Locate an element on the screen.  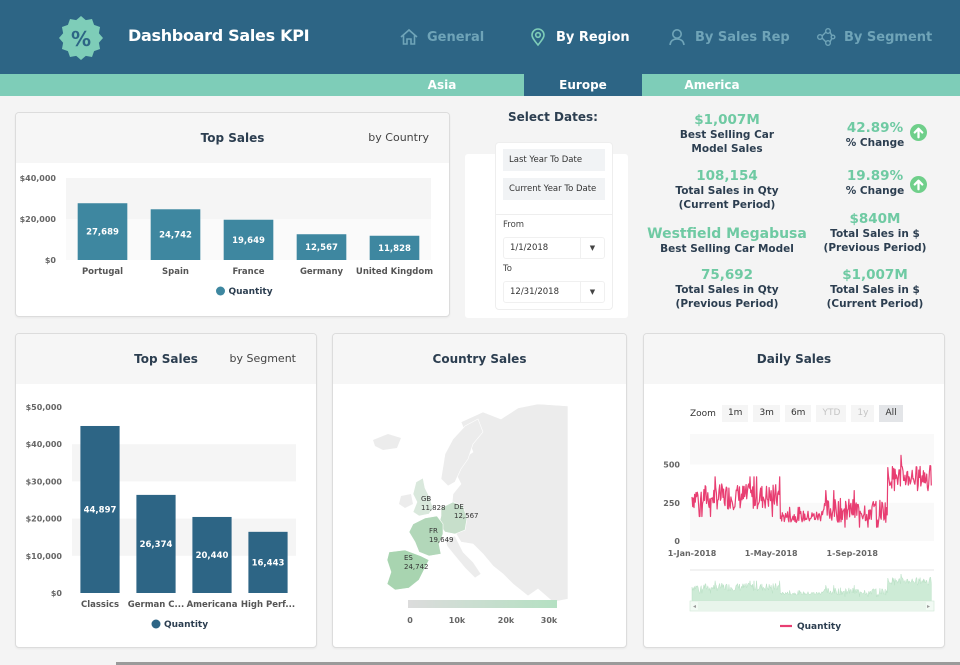
zoom-ytd-button: YTD is located at coordinates (831, 413).